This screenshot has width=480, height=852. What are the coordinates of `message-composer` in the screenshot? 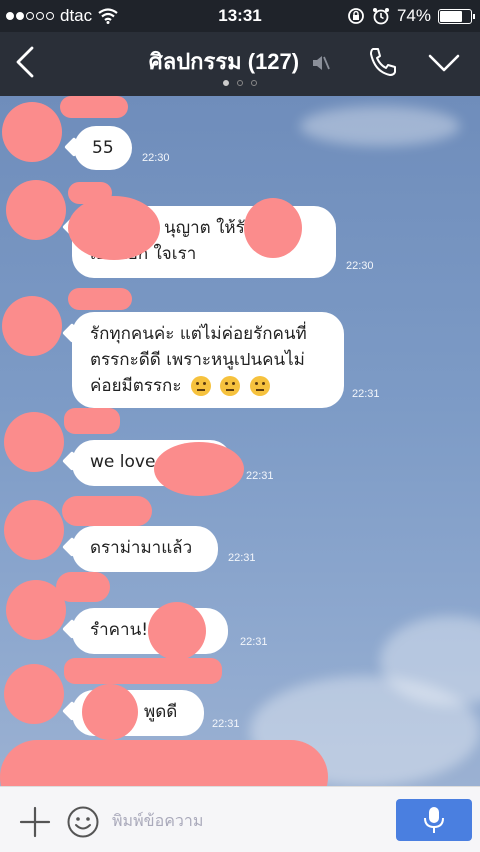 It's located at (240, 819).